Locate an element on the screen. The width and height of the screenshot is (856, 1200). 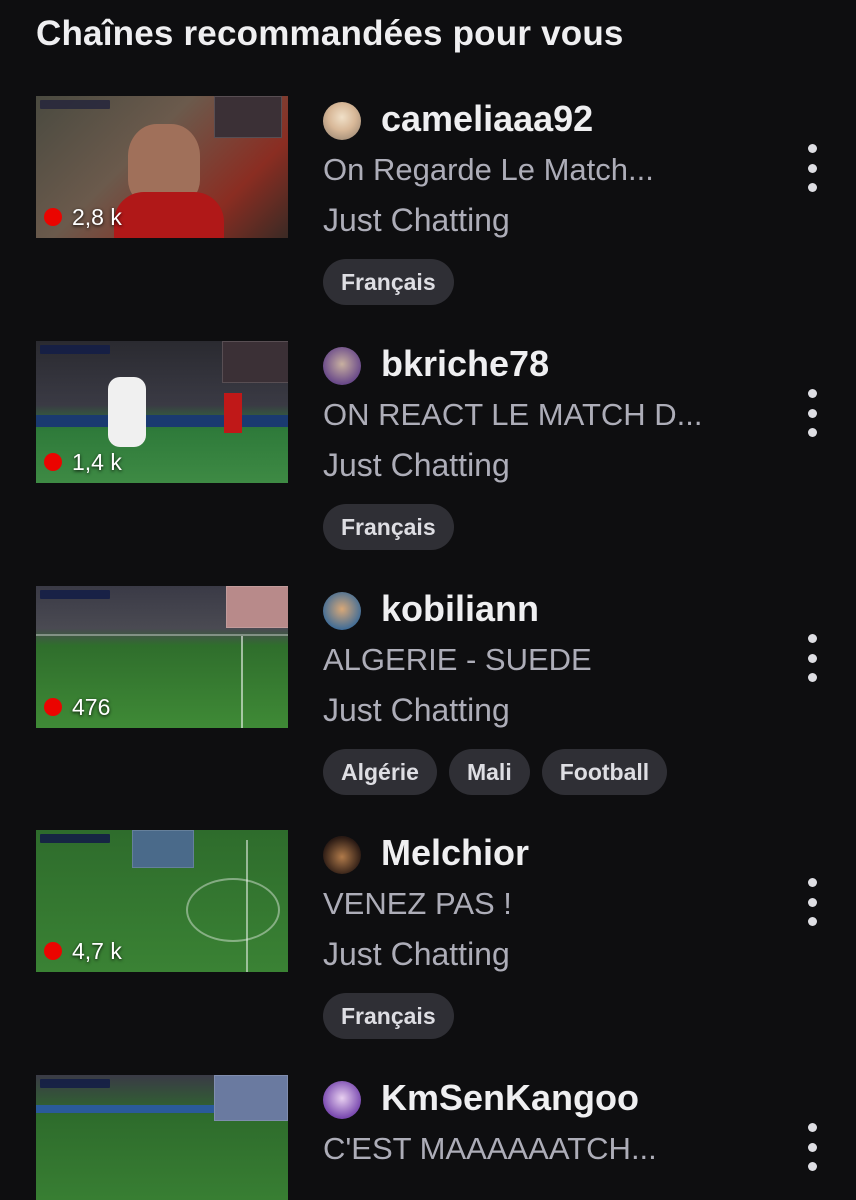
channel-name: KmSenKangoo is located at coordinates (510, 1098).